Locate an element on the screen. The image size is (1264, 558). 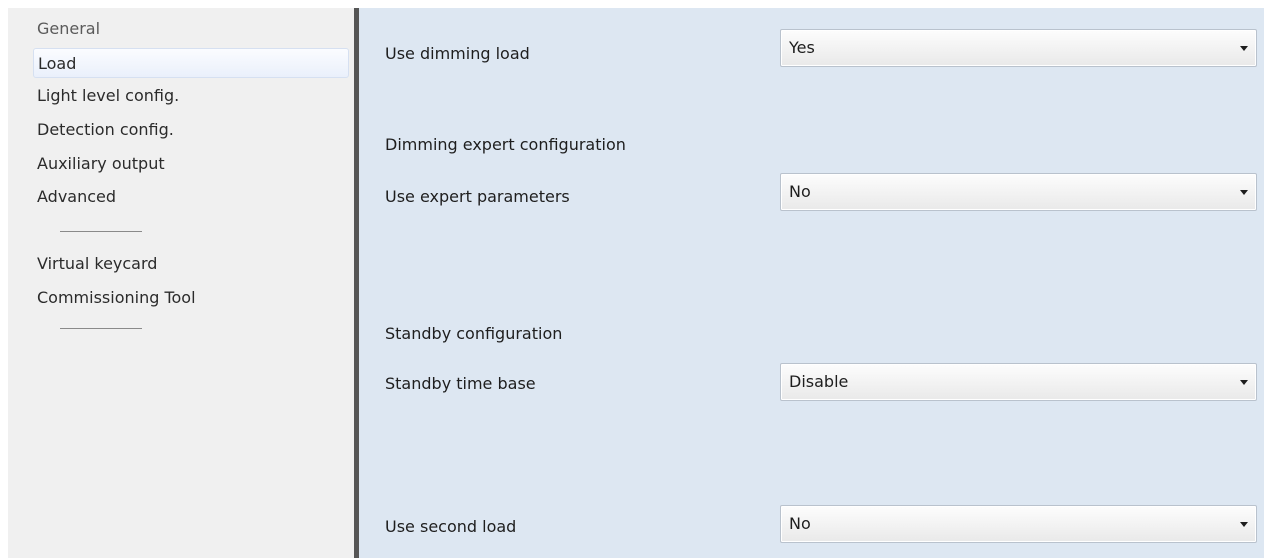
dimming-expert-configuration-title: Dimming expert configuration is located at coordinates (505, 144).